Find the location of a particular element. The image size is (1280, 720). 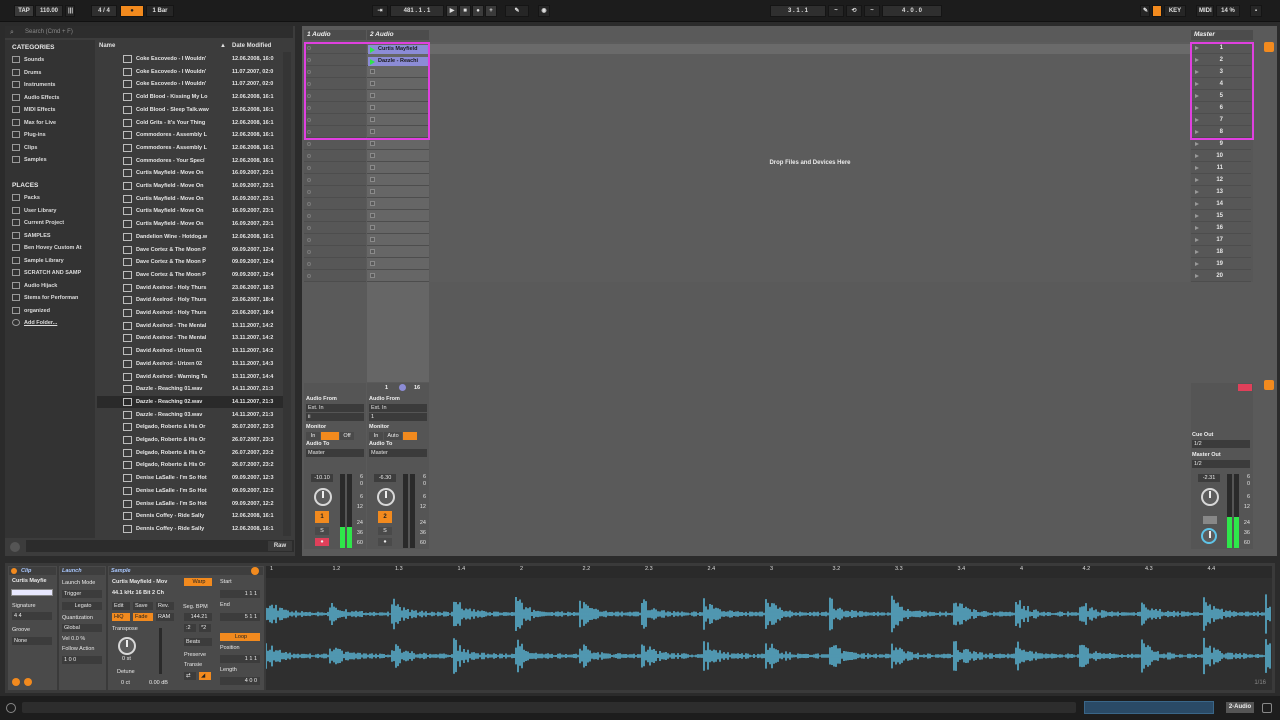

record-button: ● is located at coordinates (478, 11).